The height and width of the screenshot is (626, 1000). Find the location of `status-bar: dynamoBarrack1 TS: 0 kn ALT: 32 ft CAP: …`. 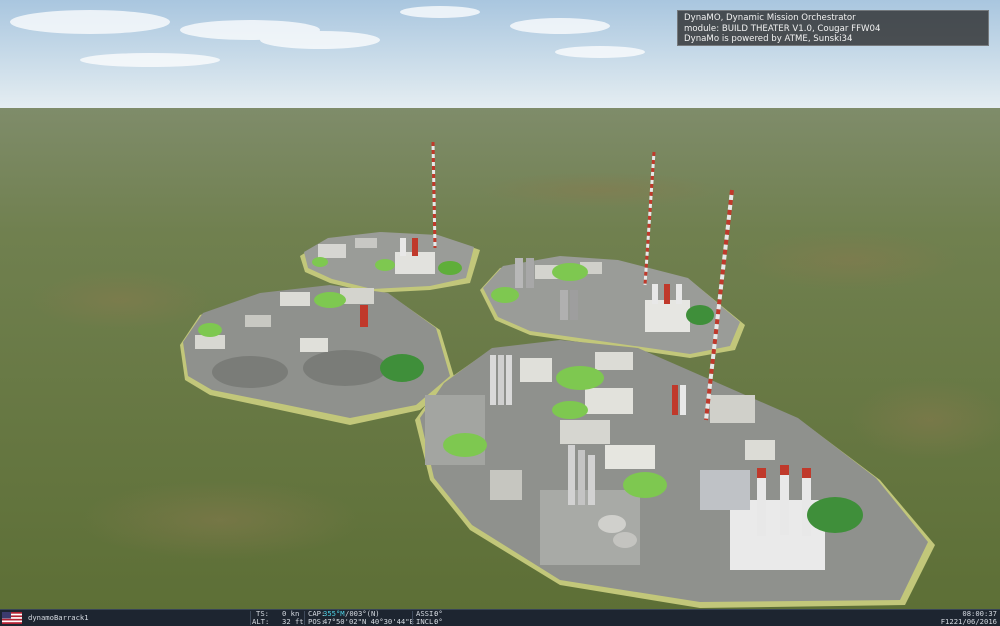

status-bar: dynamoBarrack1 TS: 0 kn ALT: 32 ft CAP: … is located at coordinates (500, 617).